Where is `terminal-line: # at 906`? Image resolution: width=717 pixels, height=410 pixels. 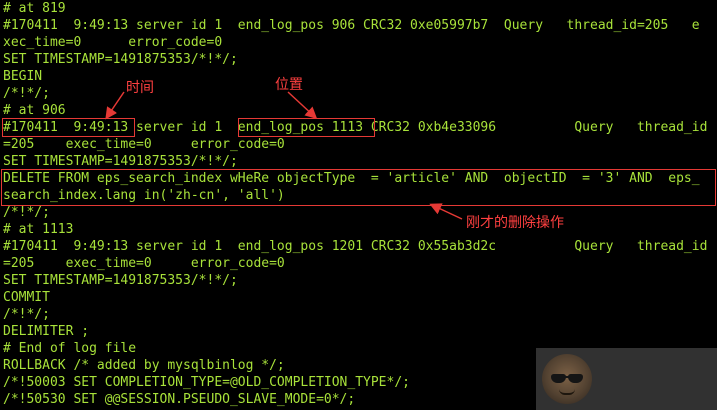
terminal-line: # at 906 is located at coordinates (34, 110).